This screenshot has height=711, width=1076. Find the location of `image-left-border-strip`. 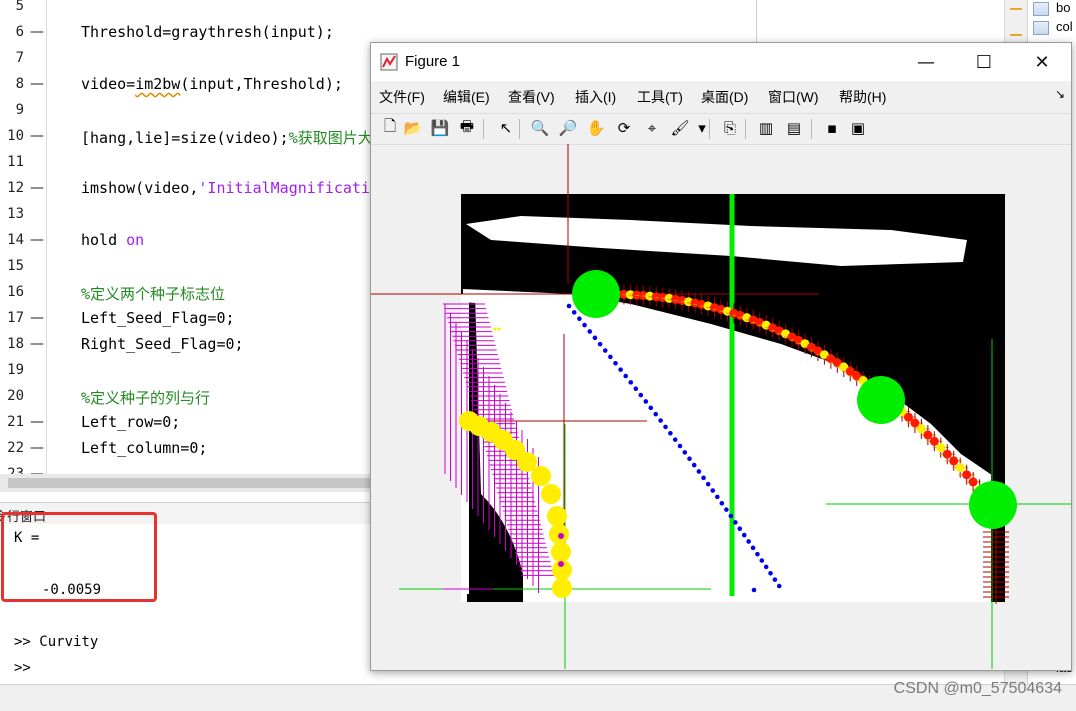

image-left-border-strip is located at coordinates (465, 444).